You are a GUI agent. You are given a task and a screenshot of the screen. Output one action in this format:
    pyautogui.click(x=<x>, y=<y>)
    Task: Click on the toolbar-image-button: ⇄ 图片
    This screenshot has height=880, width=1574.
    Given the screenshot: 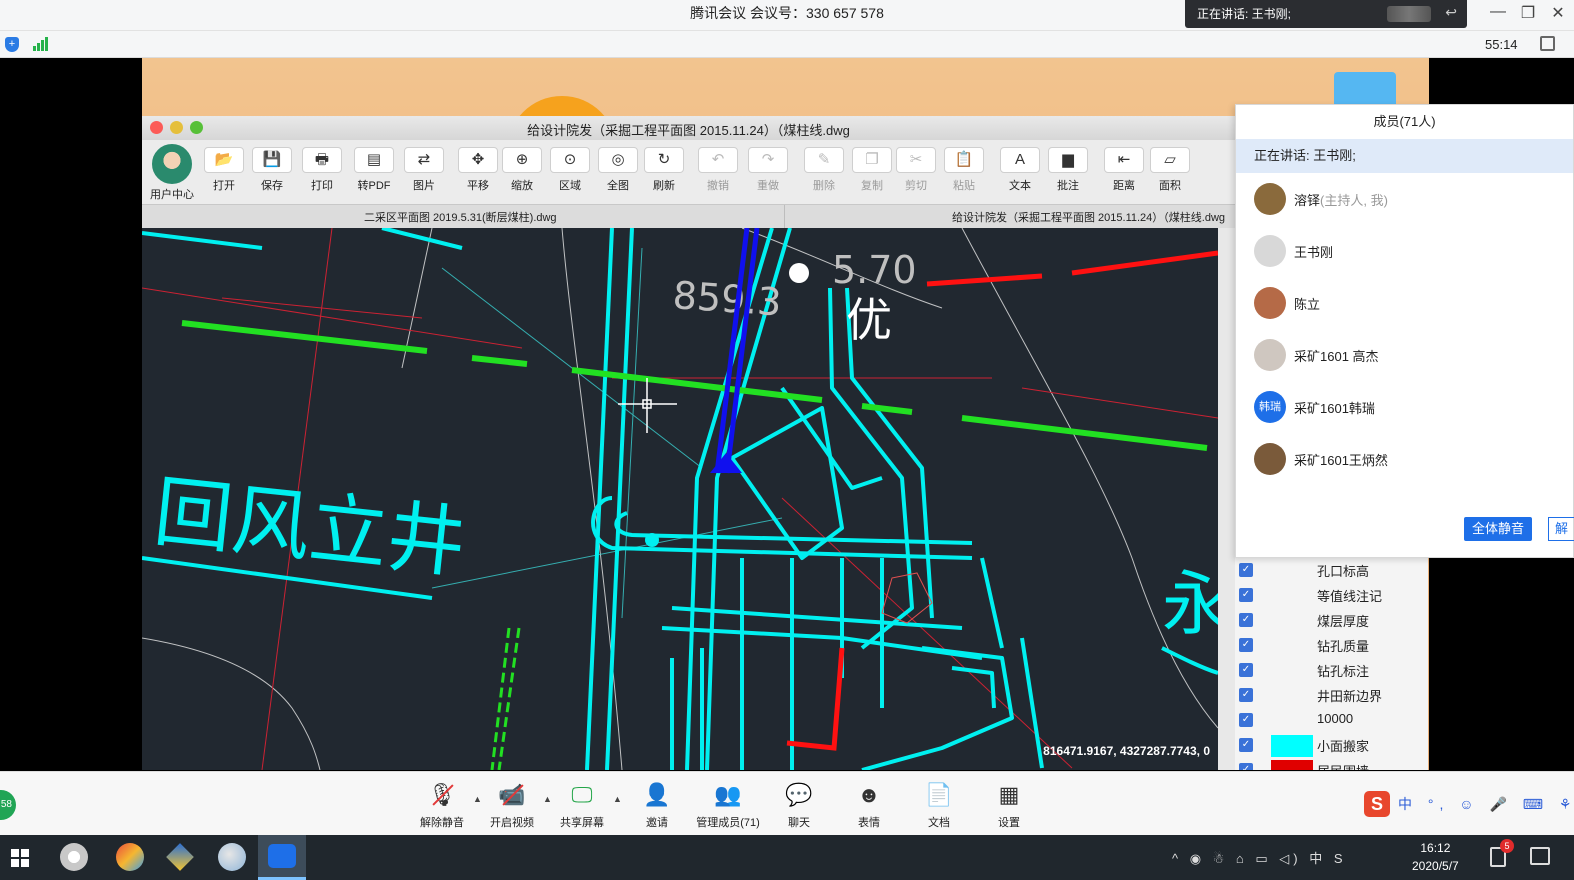 What is the action you would take?
    pyautogui.click(x=424, y=172)
    